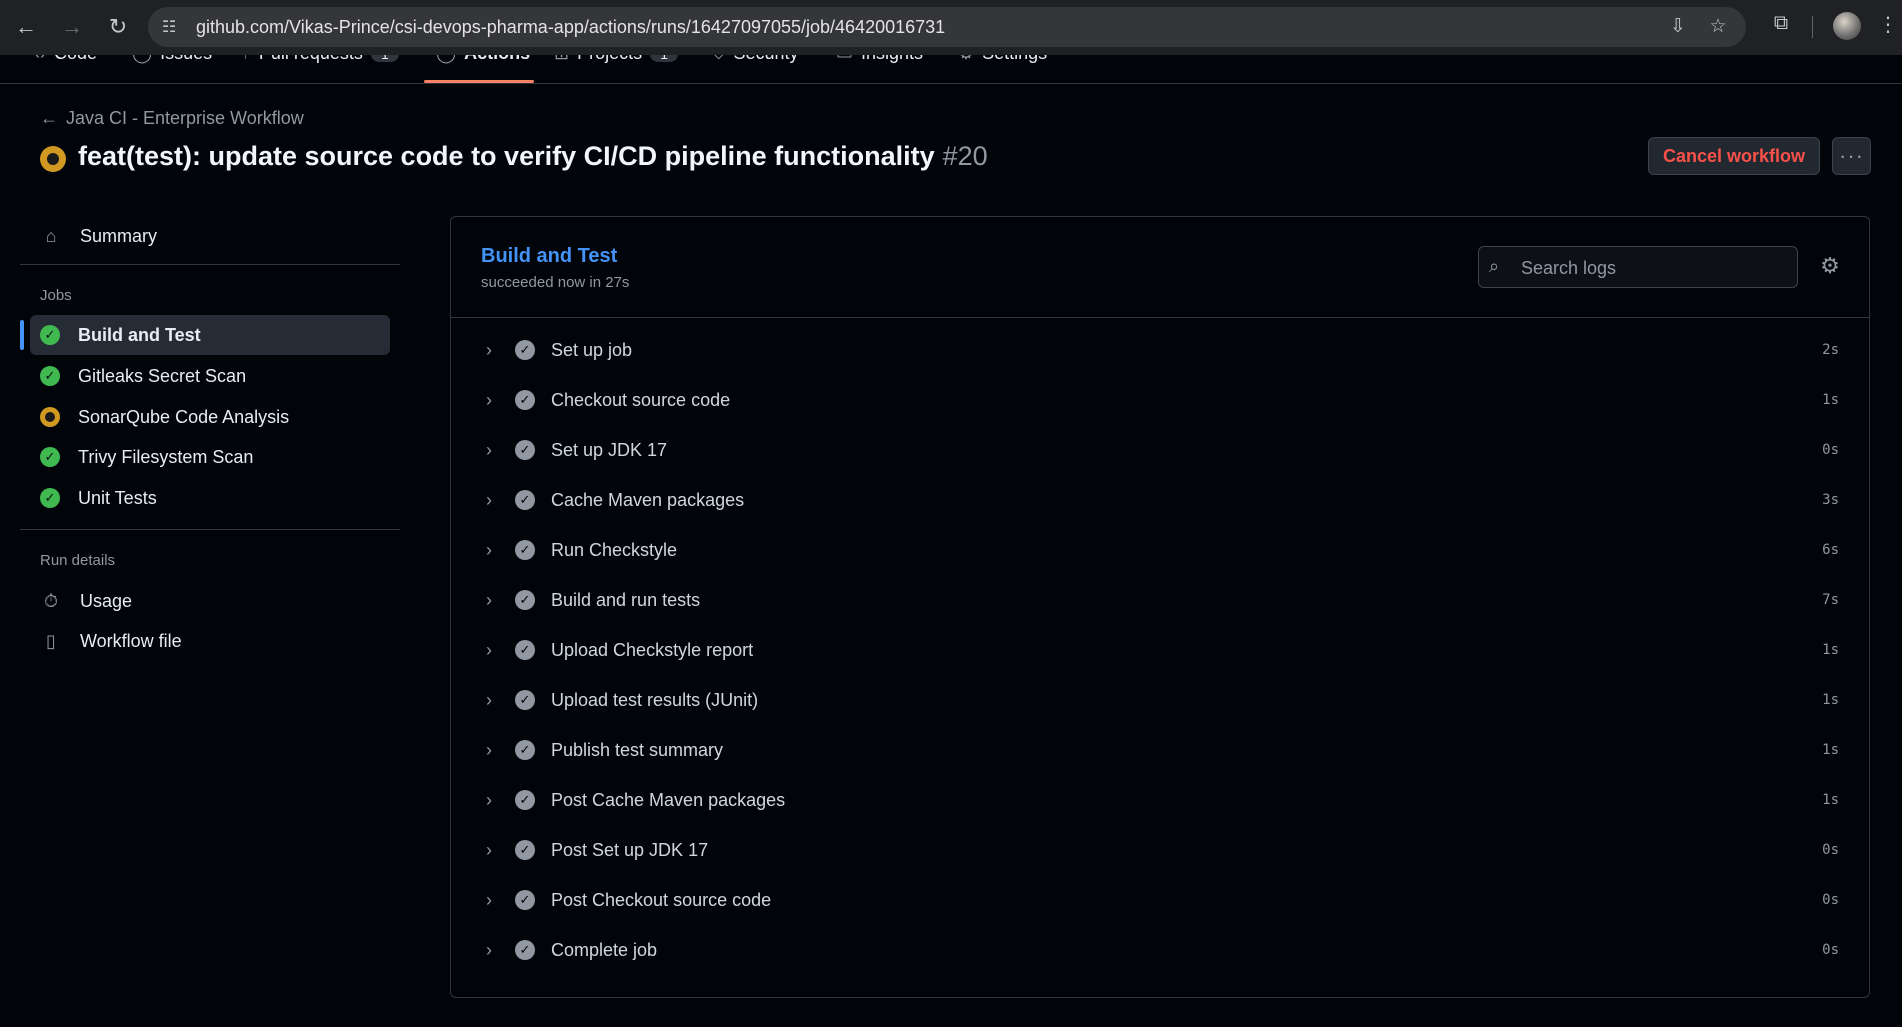 The image size is (1902, 1027). I want to click on step-name: Post Cache Maven packages, so click(668, 799).